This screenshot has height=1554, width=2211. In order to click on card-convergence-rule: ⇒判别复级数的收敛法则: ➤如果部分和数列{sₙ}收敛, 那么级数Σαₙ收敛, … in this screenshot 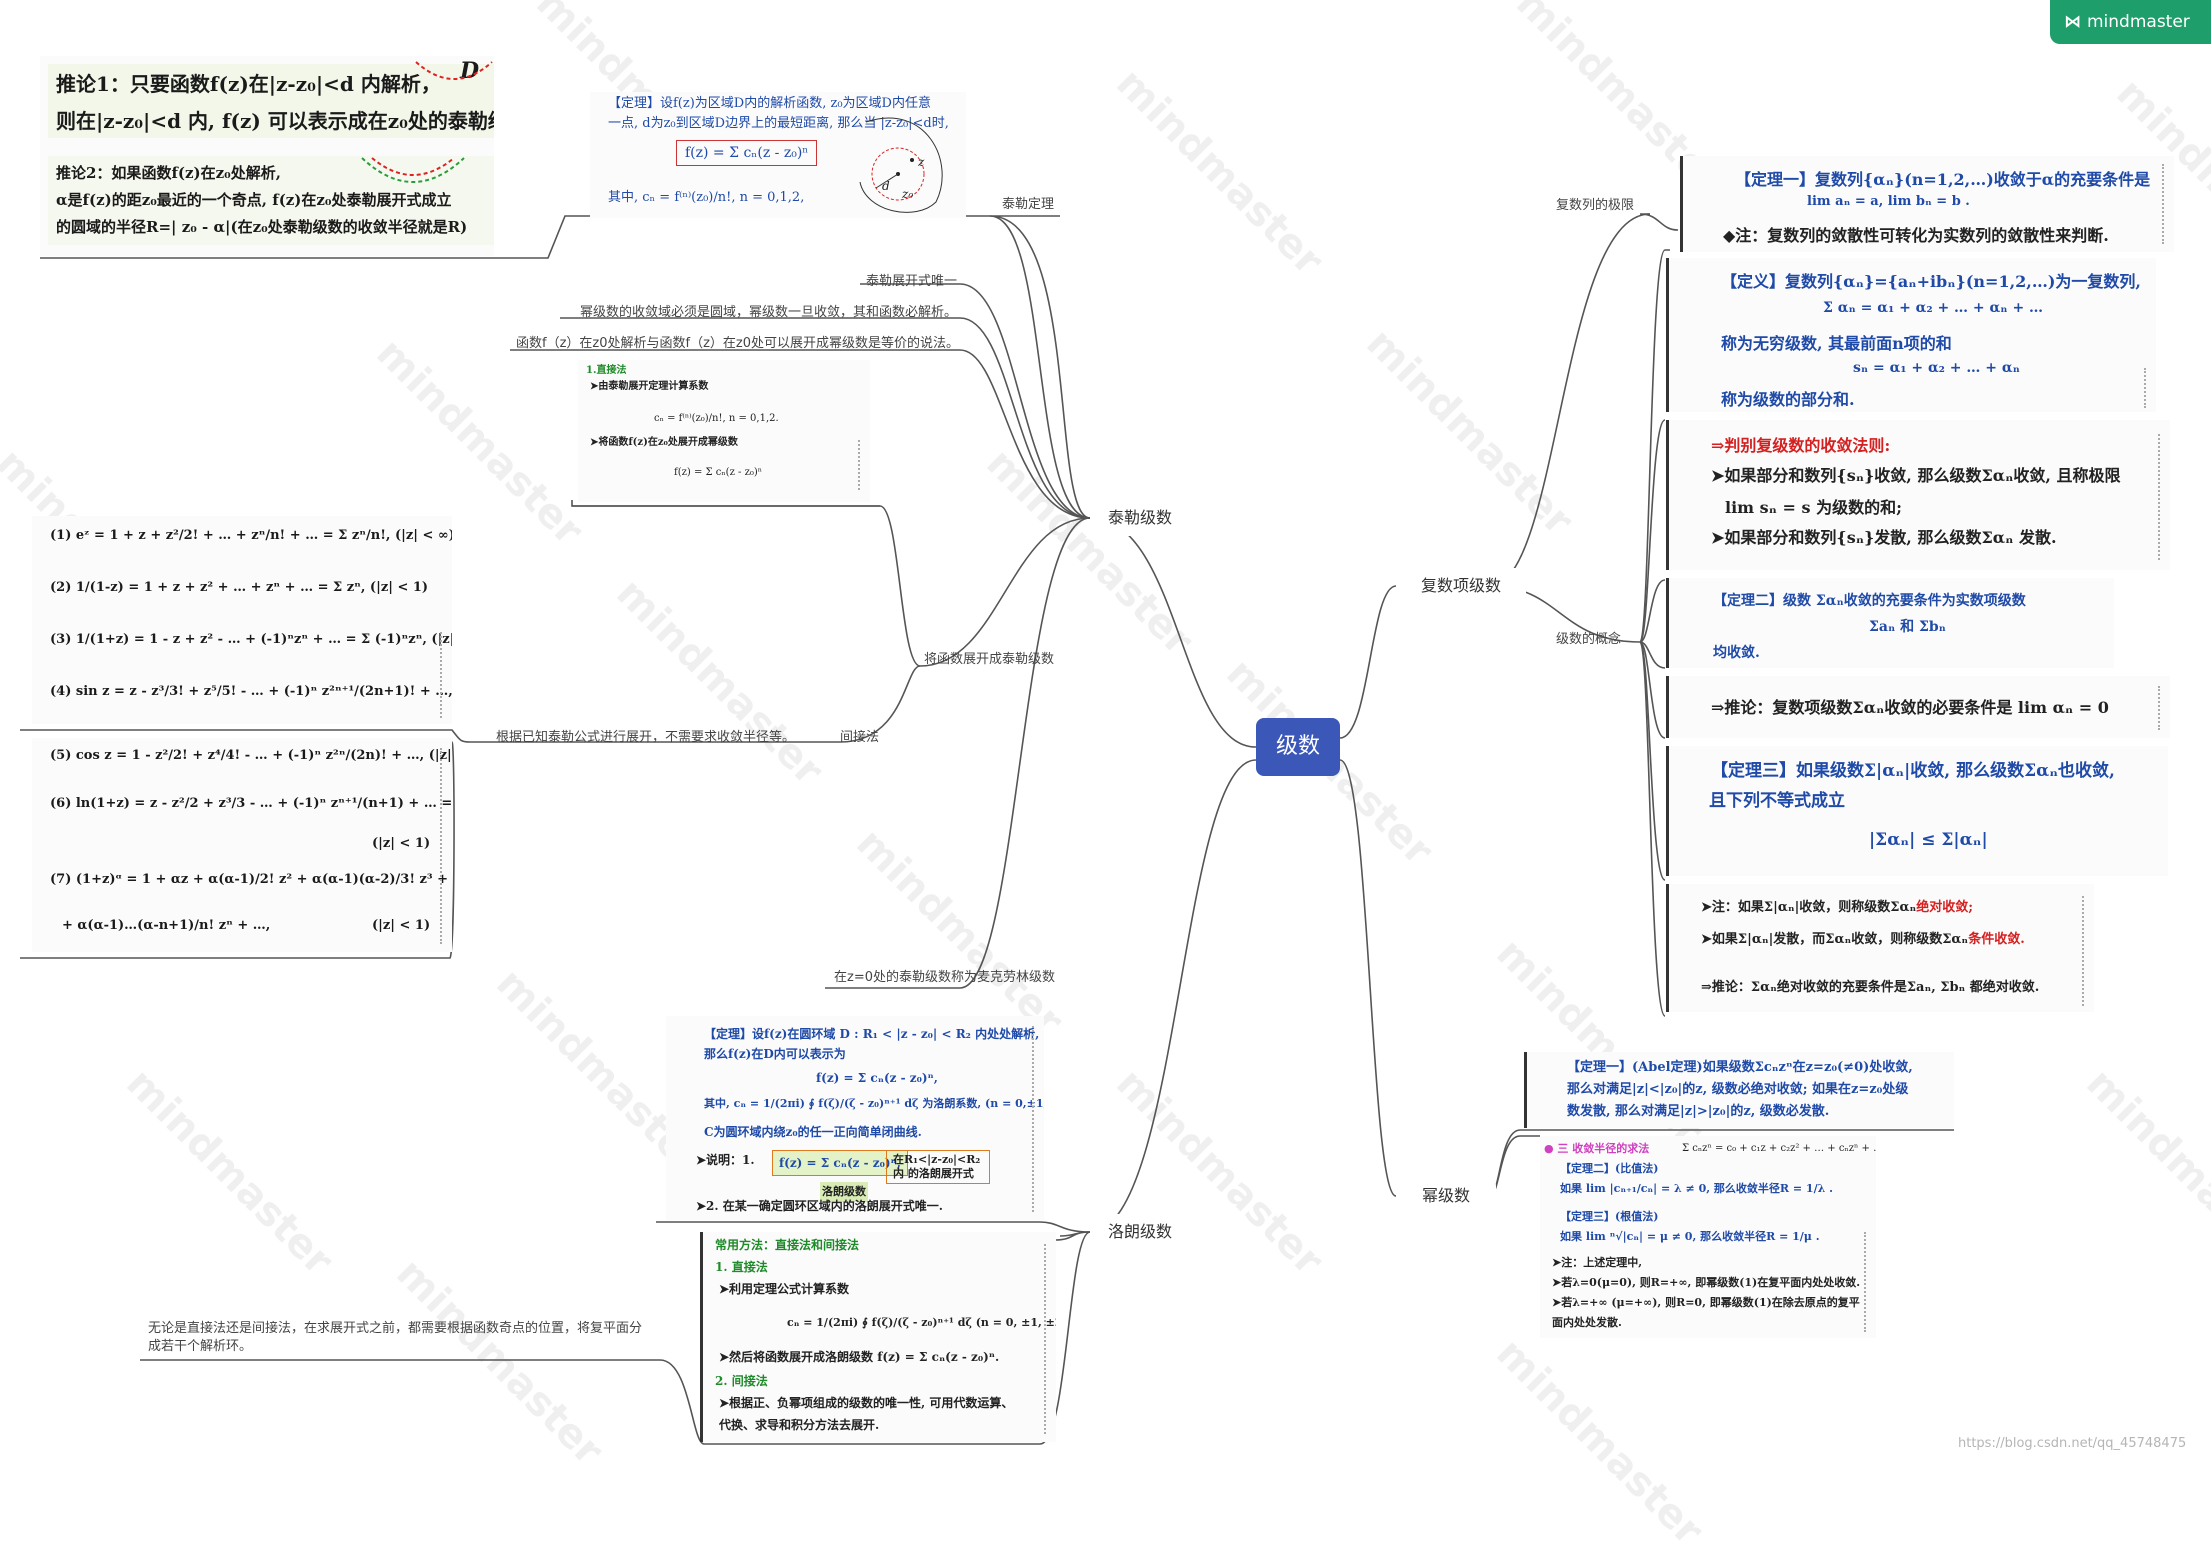, I will do `click(1918, 495)`.